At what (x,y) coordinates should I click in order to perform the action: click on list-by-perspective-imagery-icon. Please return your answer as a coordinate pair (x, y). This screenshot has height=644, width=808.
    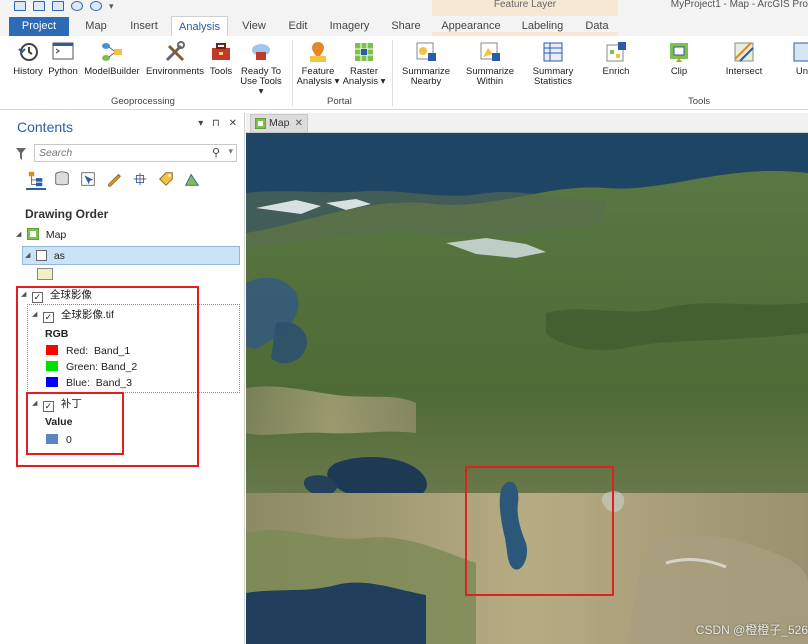
    Looking at the image, I should click on (192, 180).